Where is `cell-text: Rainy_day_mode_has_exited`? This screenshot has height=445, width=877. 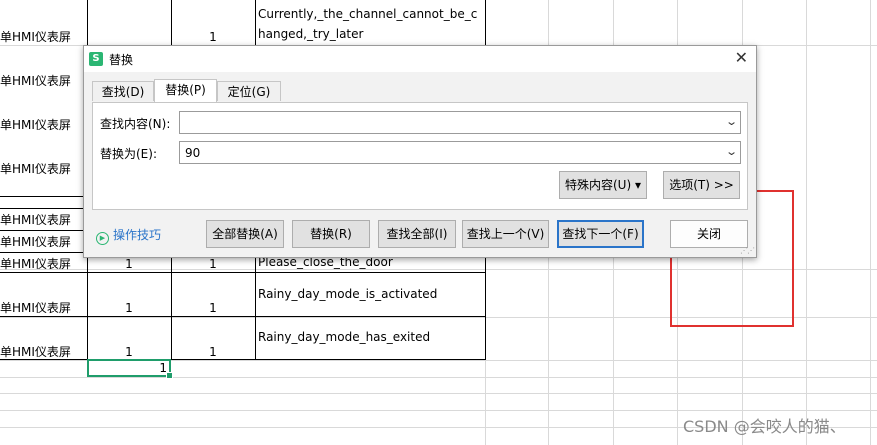
cell-text: Rainy_day_mode_has_exited is located at coordinates (371, 337).